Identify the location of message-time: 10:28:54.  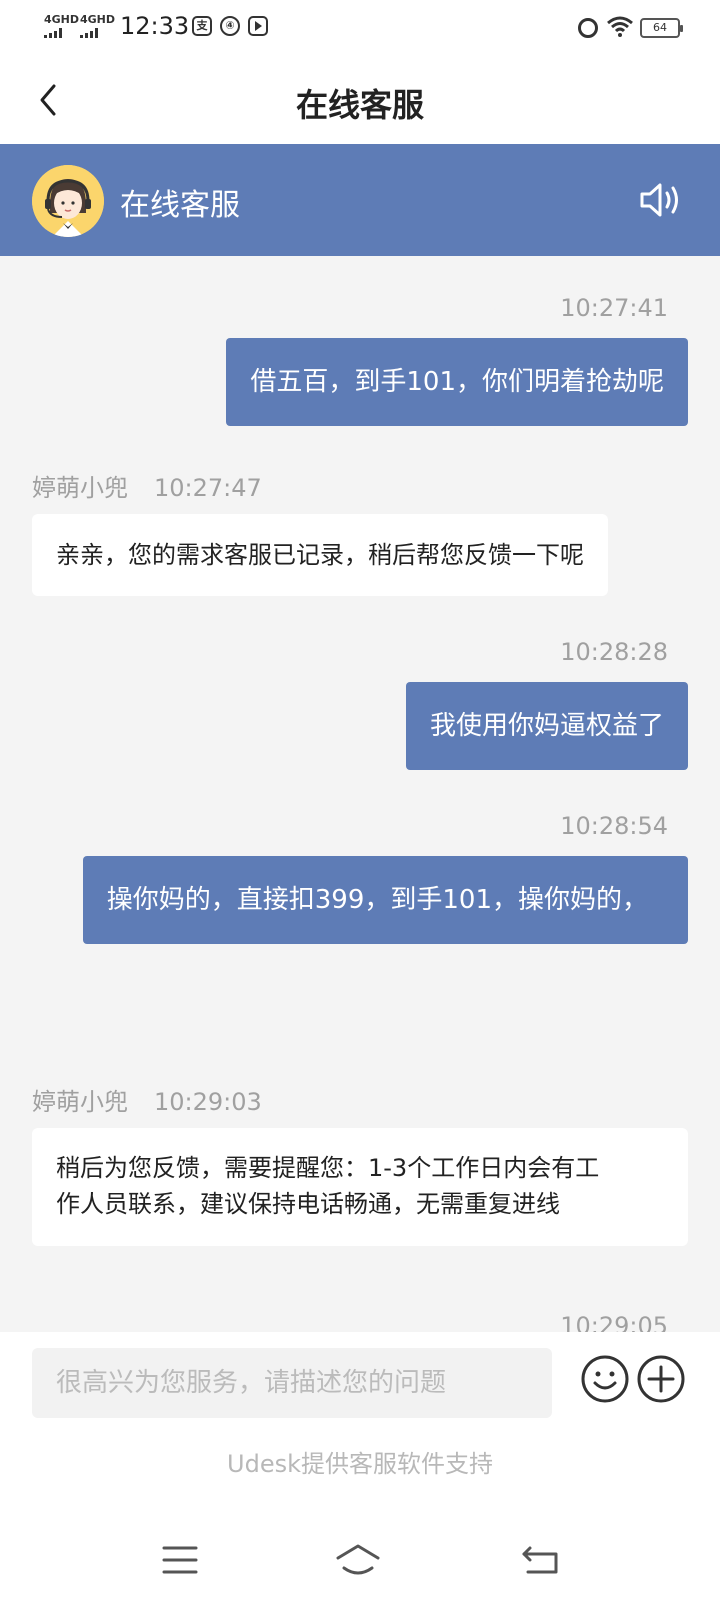
(614, 826).